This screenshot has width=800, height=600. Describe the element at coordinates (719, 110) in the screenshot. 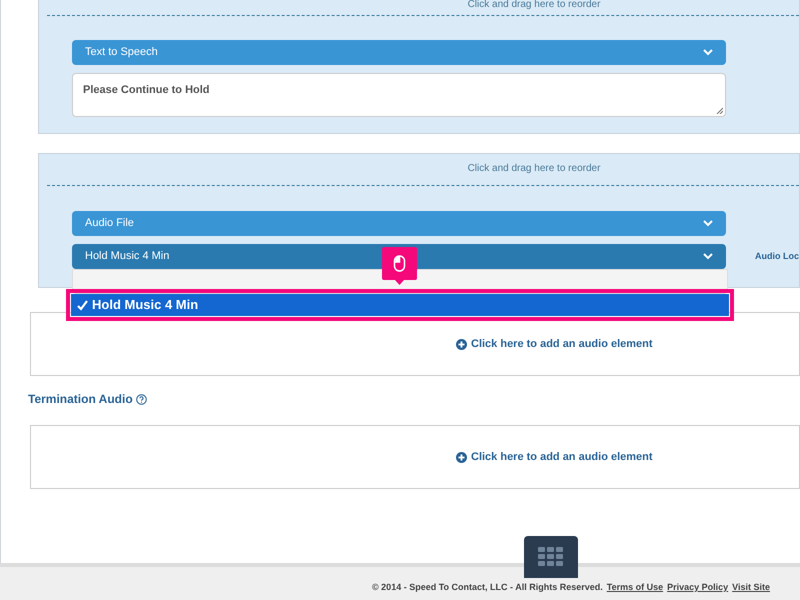

I see `resize-grip-icon` at that location.